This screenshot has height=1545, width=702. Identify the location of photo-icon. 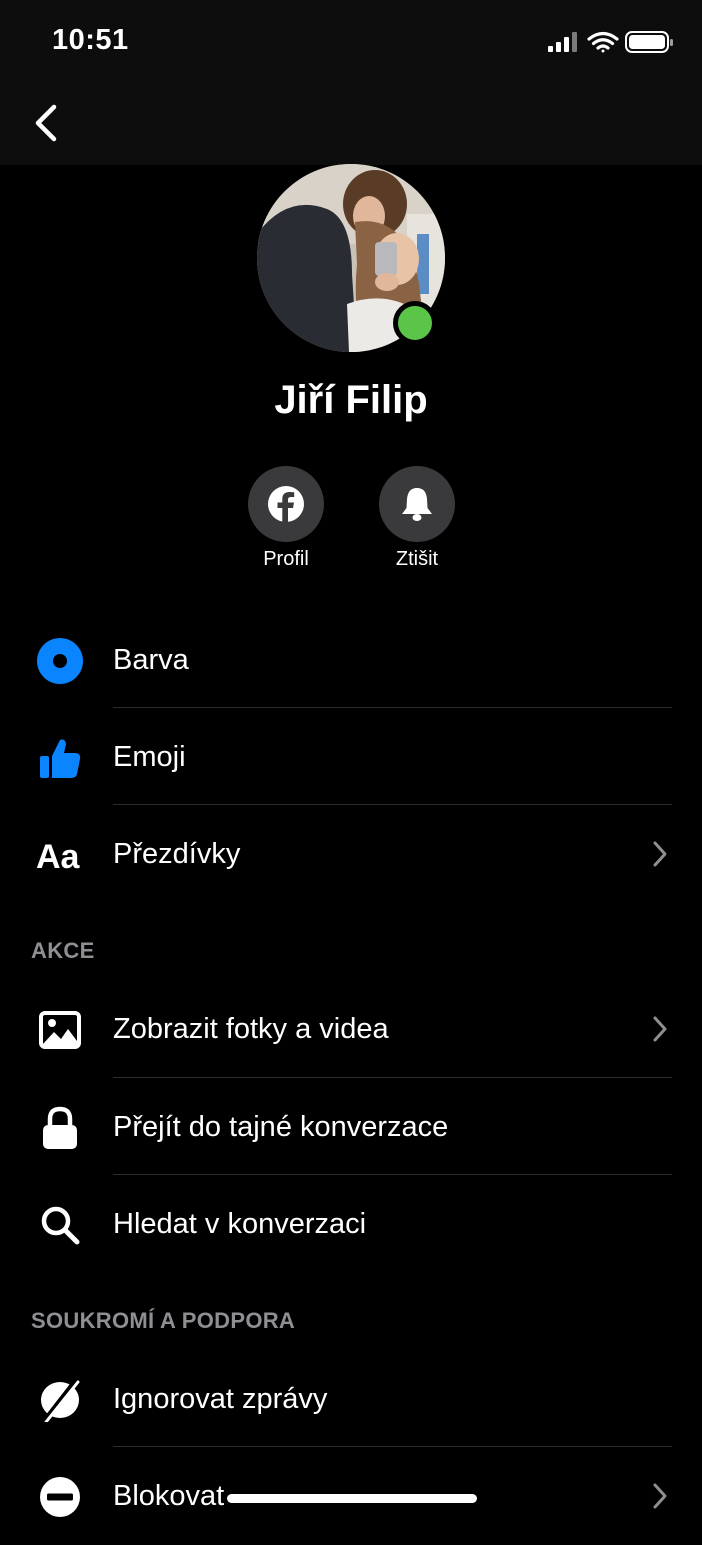
(60, 1030).